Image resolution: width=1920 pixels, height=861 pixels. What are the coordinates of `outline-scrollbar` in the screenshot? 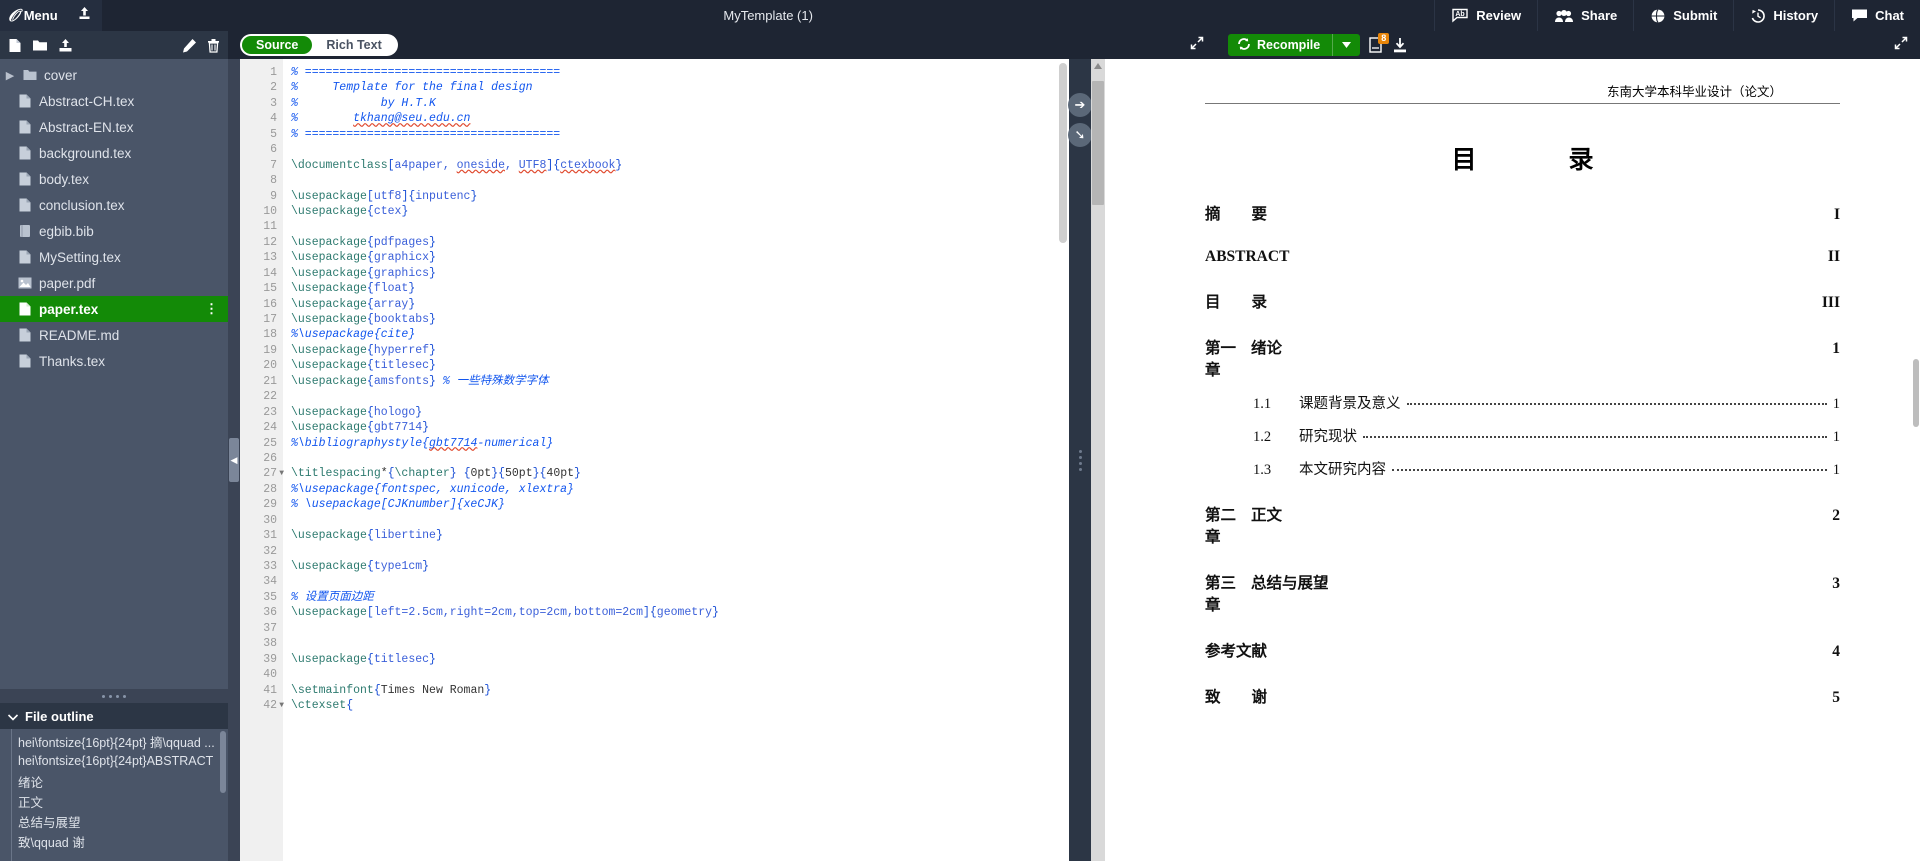 It's located at (223, 762).